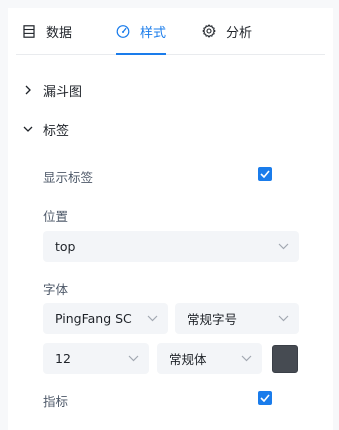 The width and height of the screenshot is (339, 430). I want to click on section-funnel: 漏斗图, so click(52, 90).